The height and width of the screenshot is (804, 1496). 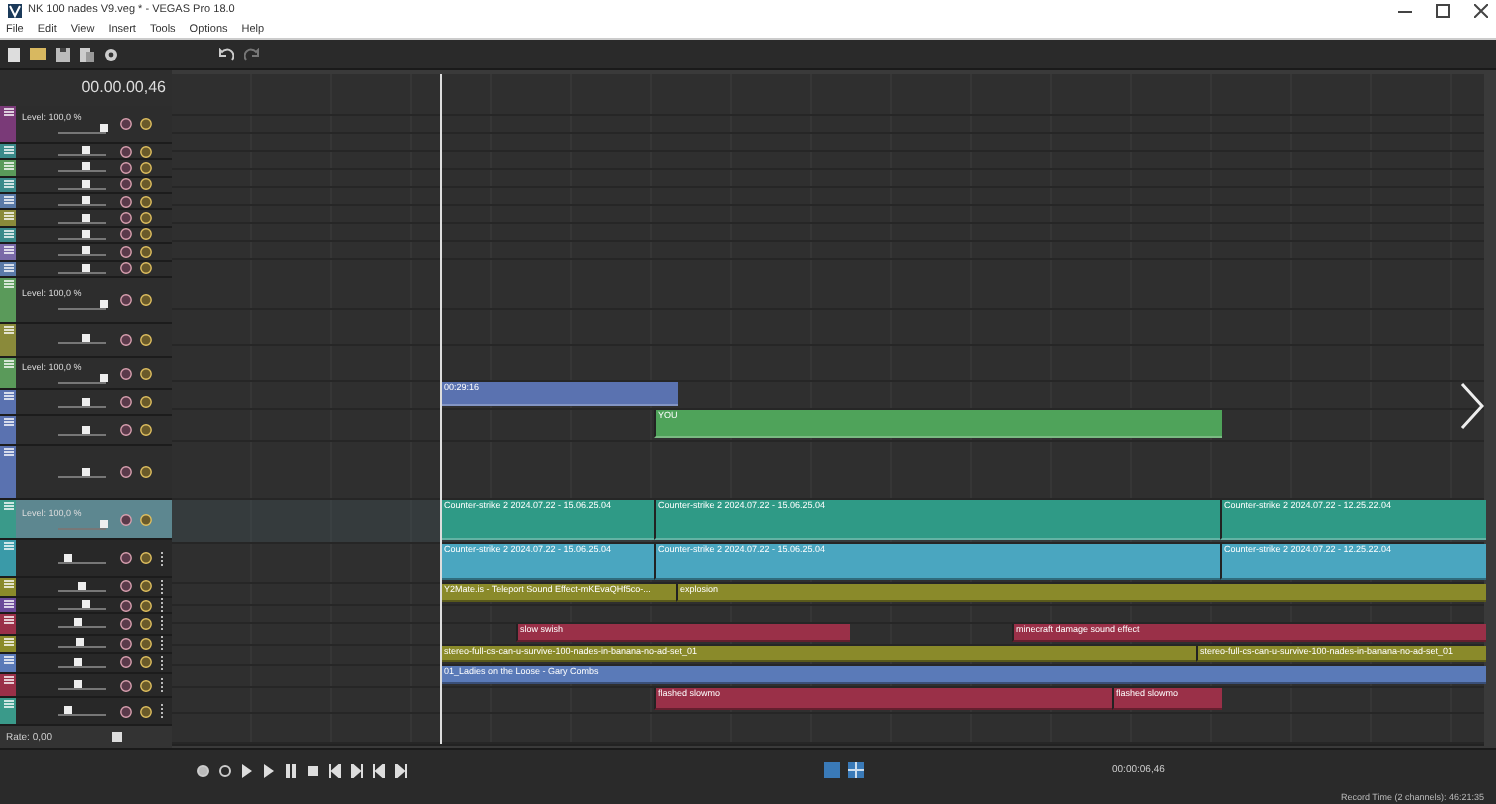 I want to click on loop-icon, so click(x=225, y=770).